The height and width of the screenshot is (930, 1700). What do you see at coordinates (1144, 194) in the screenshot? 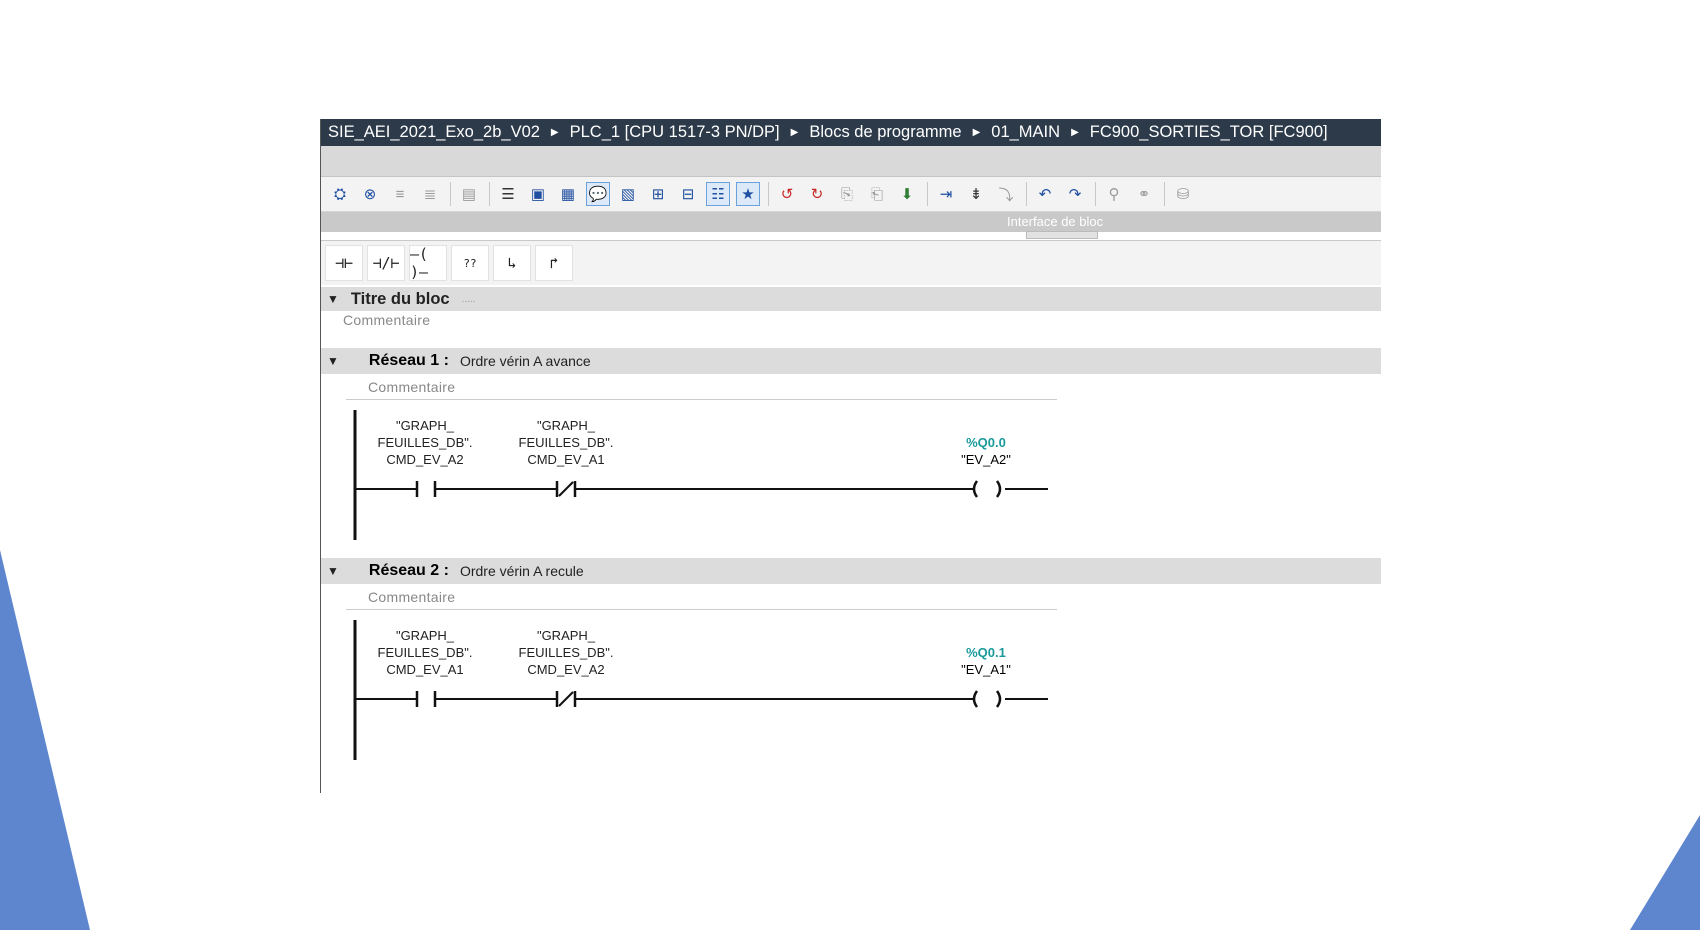
I see `glasses-icon: ⚭` at bounding box center [1144, 194].